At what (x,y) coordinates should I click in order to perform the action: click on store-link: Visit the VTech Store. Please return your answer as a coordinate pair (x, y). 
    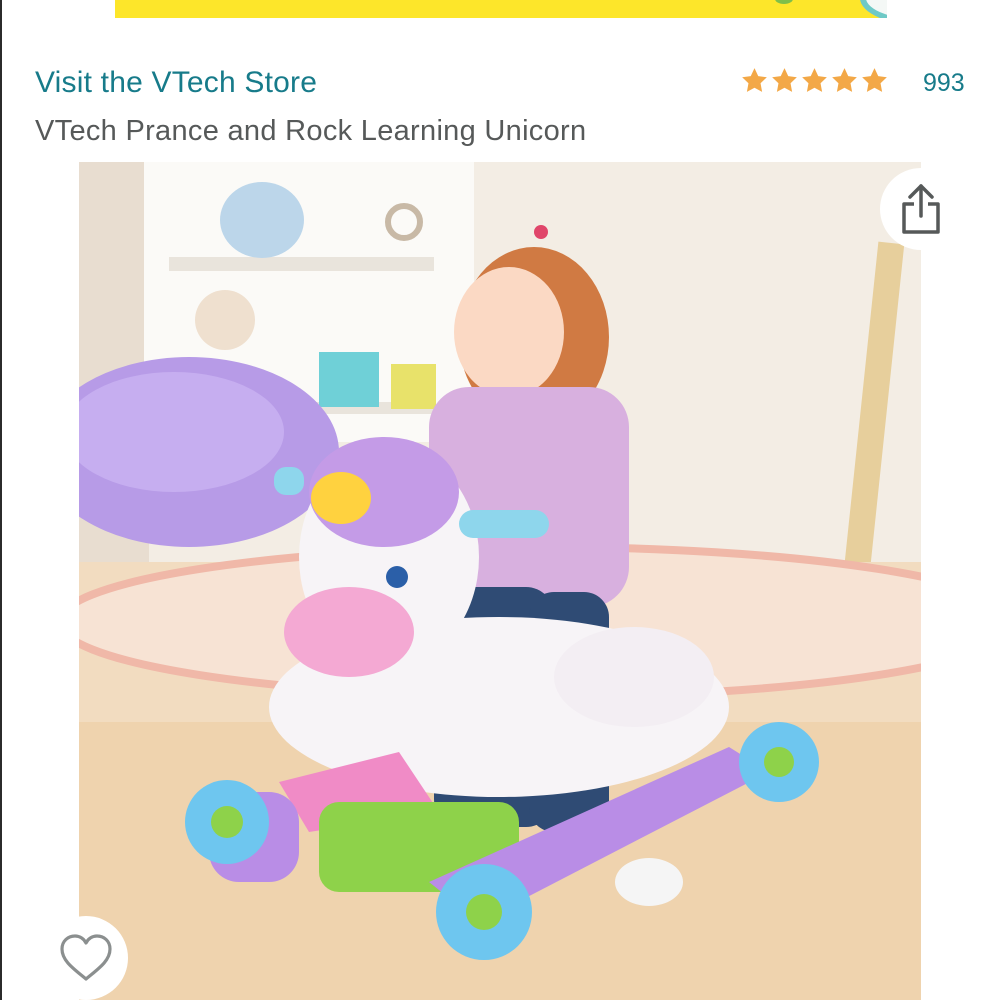
    Looking at the image, I should click on (176, 83).